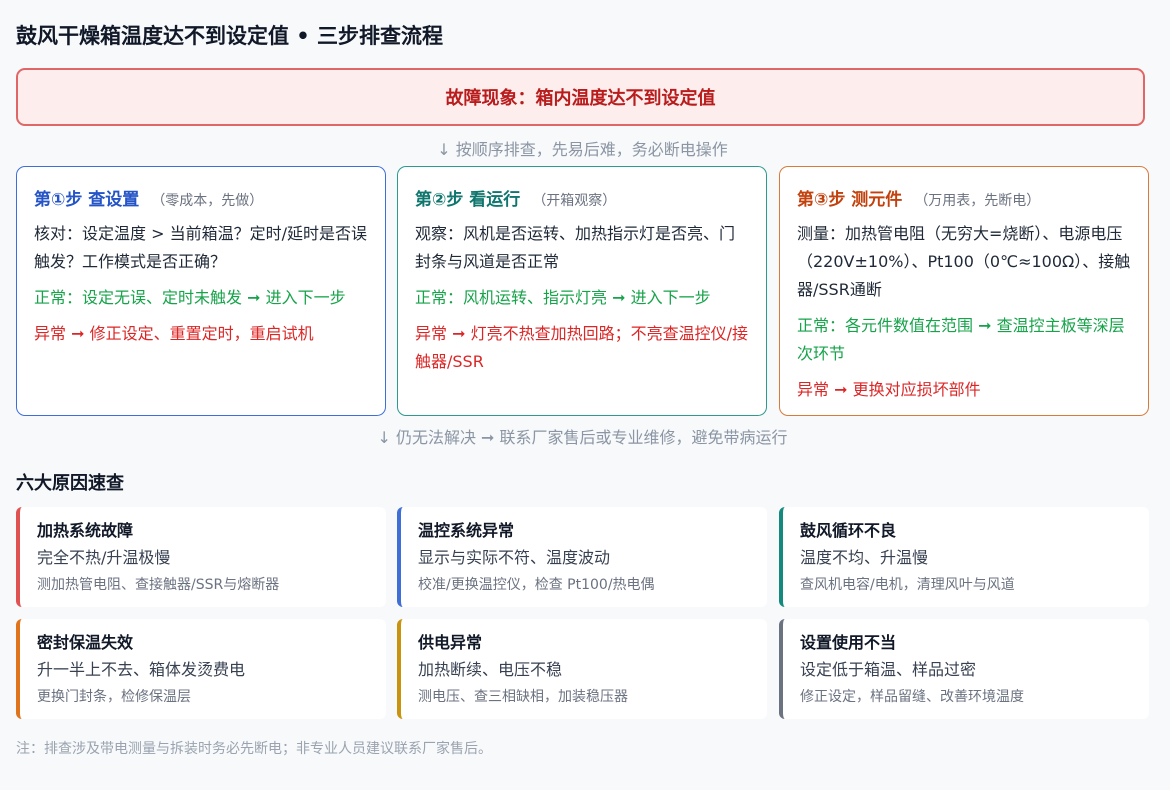 Image resolution: width=1170 pixels, height=790 pixels. What do you see at coordinates (466, 530) in the screenshot?
I see `cause-heading: 温控系统异常` at bounding box center [466, 530].